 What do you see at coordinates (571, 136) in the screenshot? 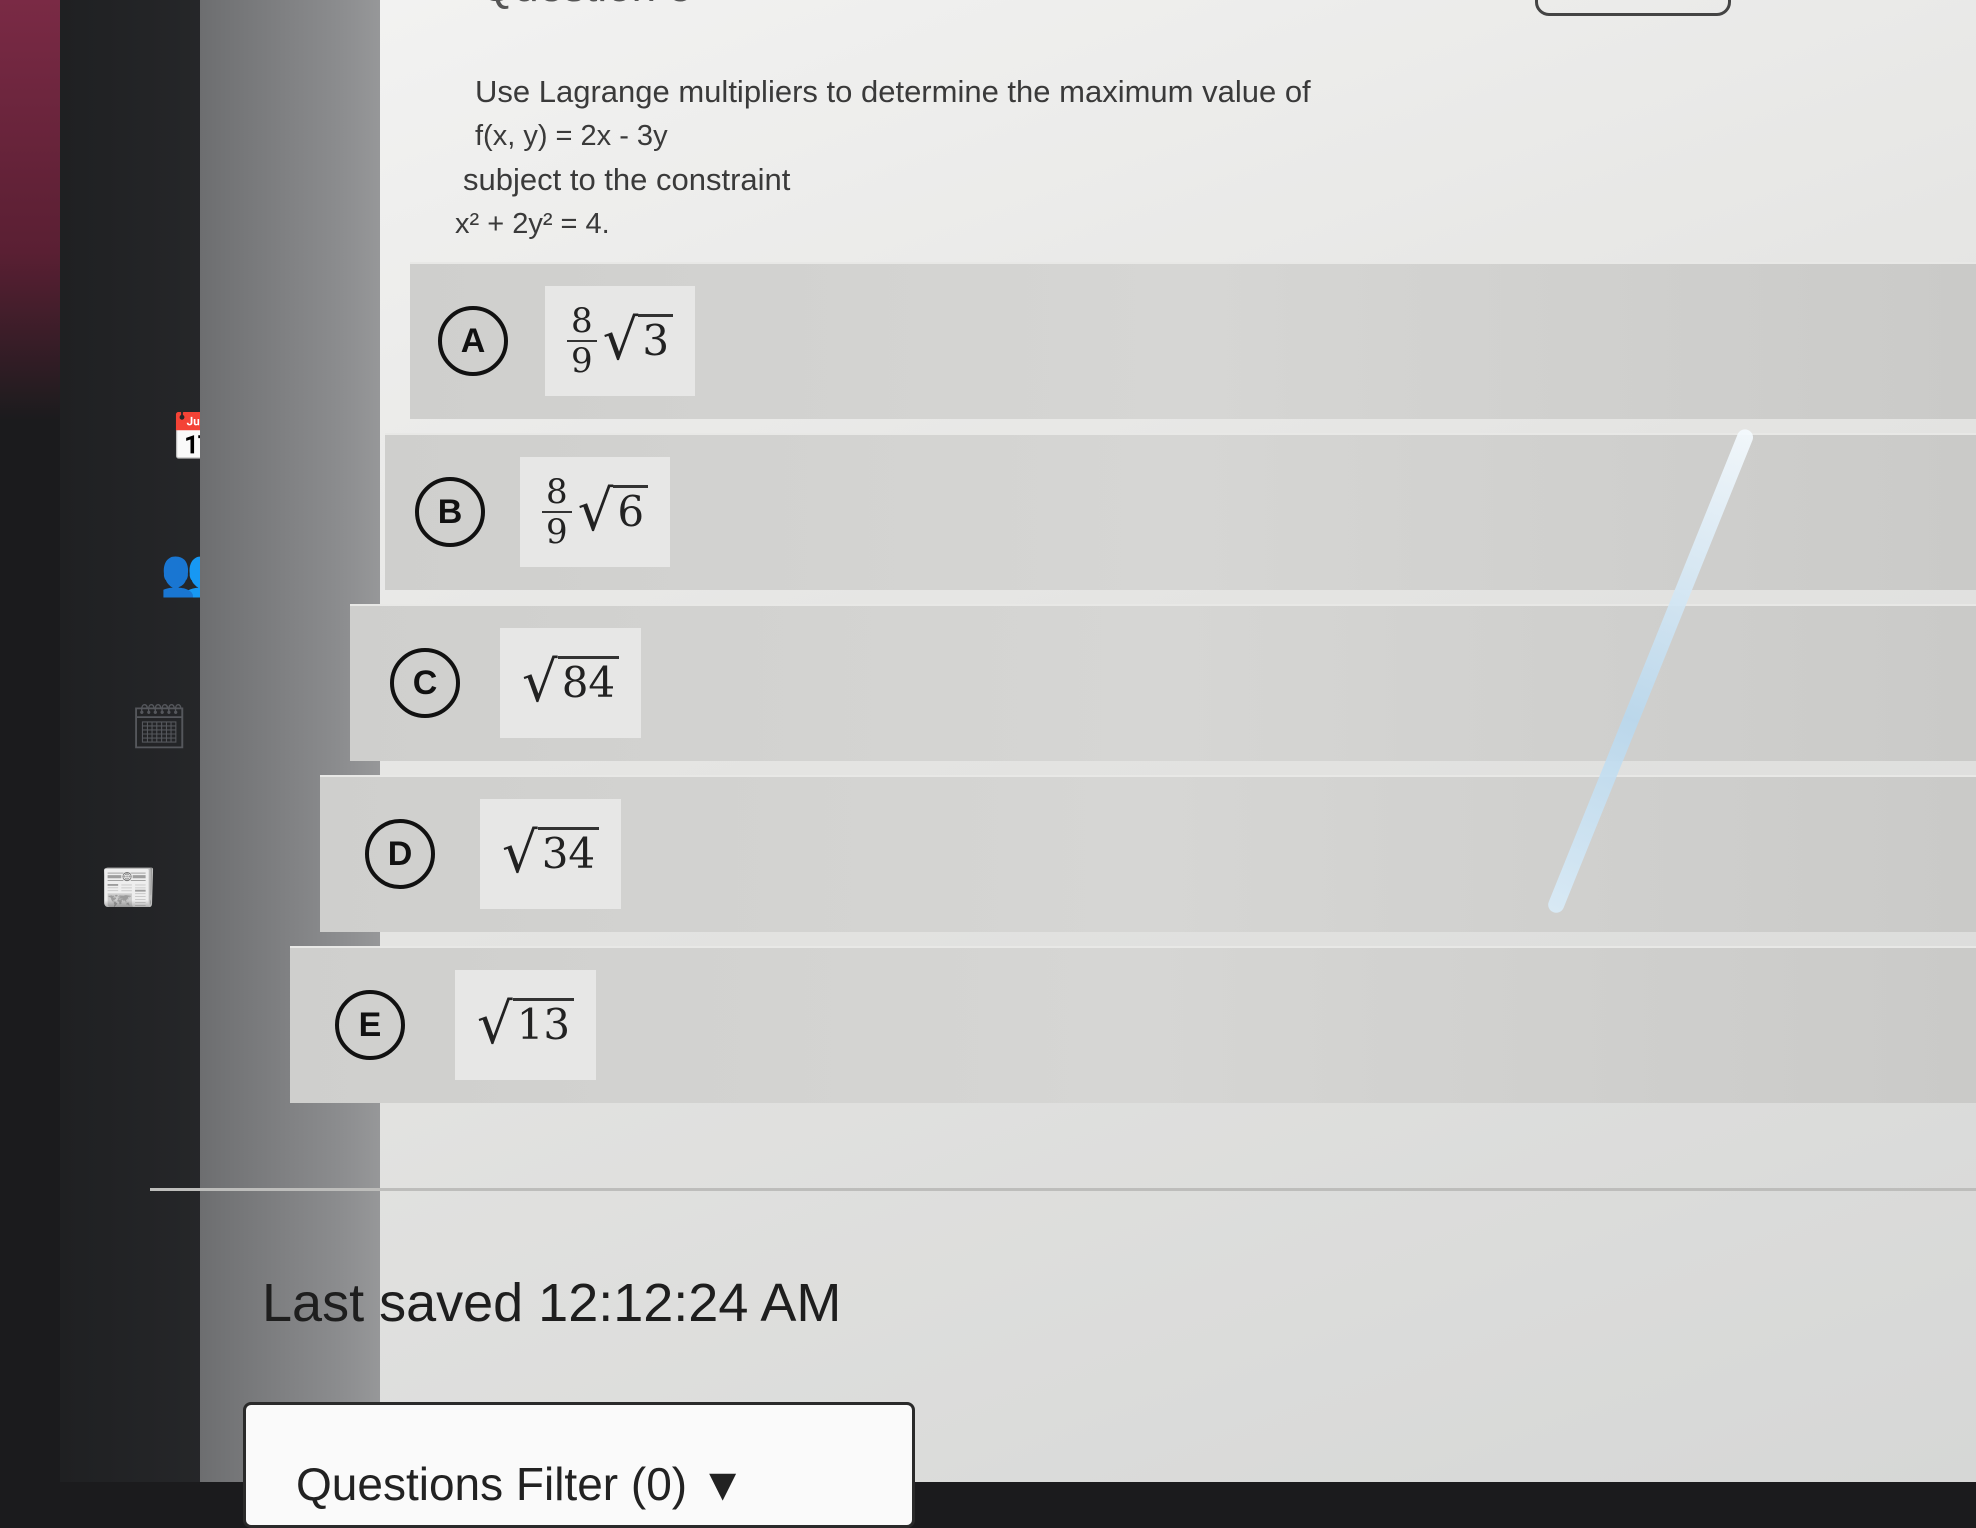
I see `question-function: f(x, y) = 2x - 3y` at bounding box center [571, 136].